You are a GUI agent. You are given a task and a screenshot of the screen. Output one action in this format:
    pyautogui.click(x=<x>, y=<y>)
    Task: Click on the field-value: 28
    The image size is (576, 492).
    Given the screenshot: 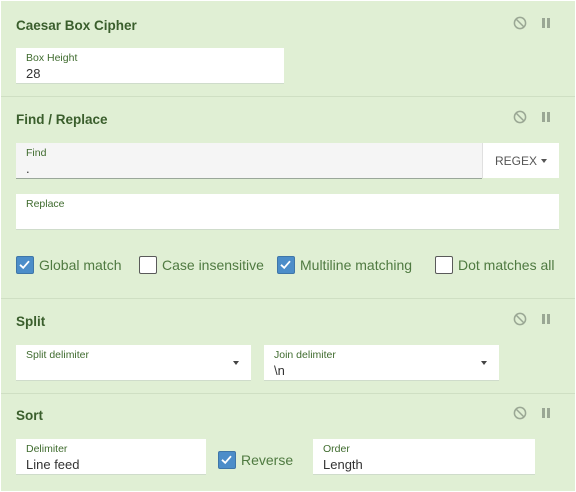 What is the action you would take?
    pyautogui.click(x=33, y=73)
    